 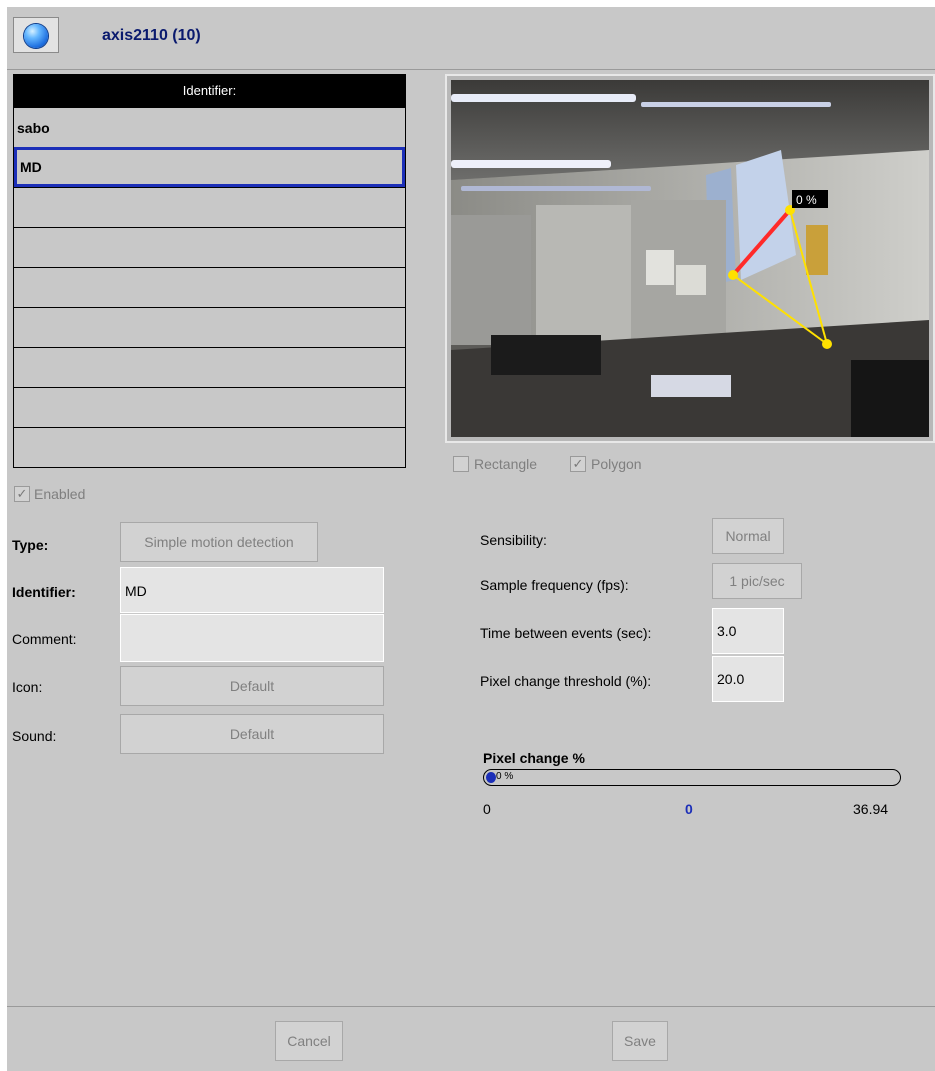 What do you see at coordinates (209, 91) in the screenshot?
I see `identifier-list-header: Identifier:` at bounding box center [209, 91].